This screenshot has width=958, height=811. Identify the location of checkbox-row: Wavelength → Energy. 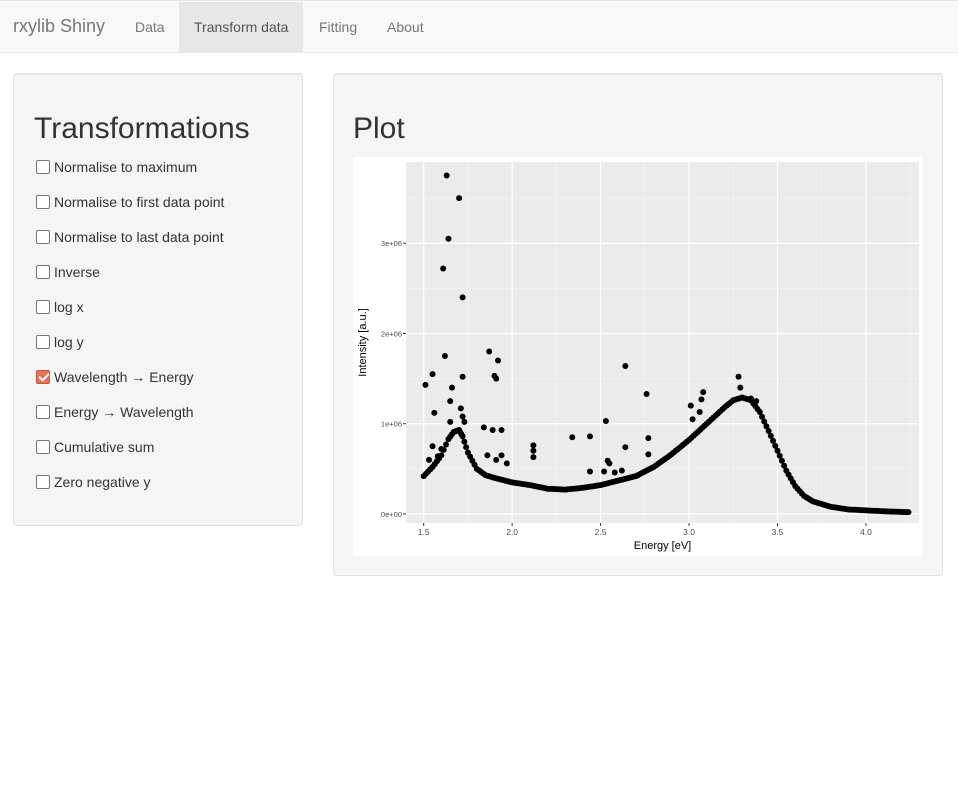
(115, 377).